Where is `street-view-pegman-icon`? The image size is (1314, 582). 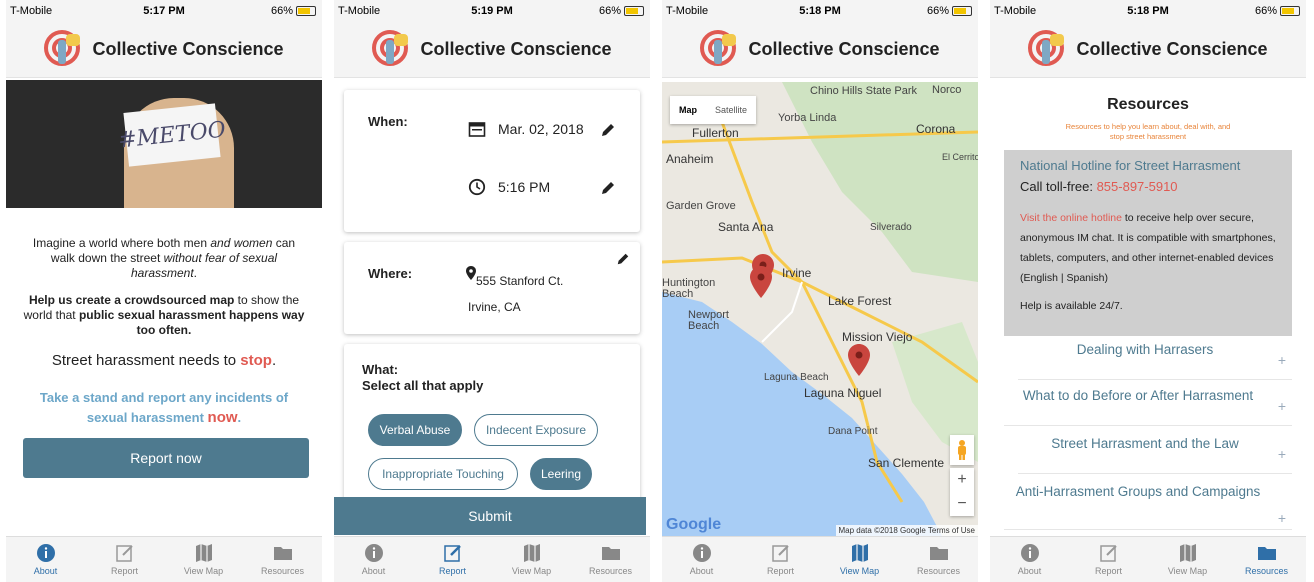 street-view-pegman-icon is located at coordinates (962, 450).